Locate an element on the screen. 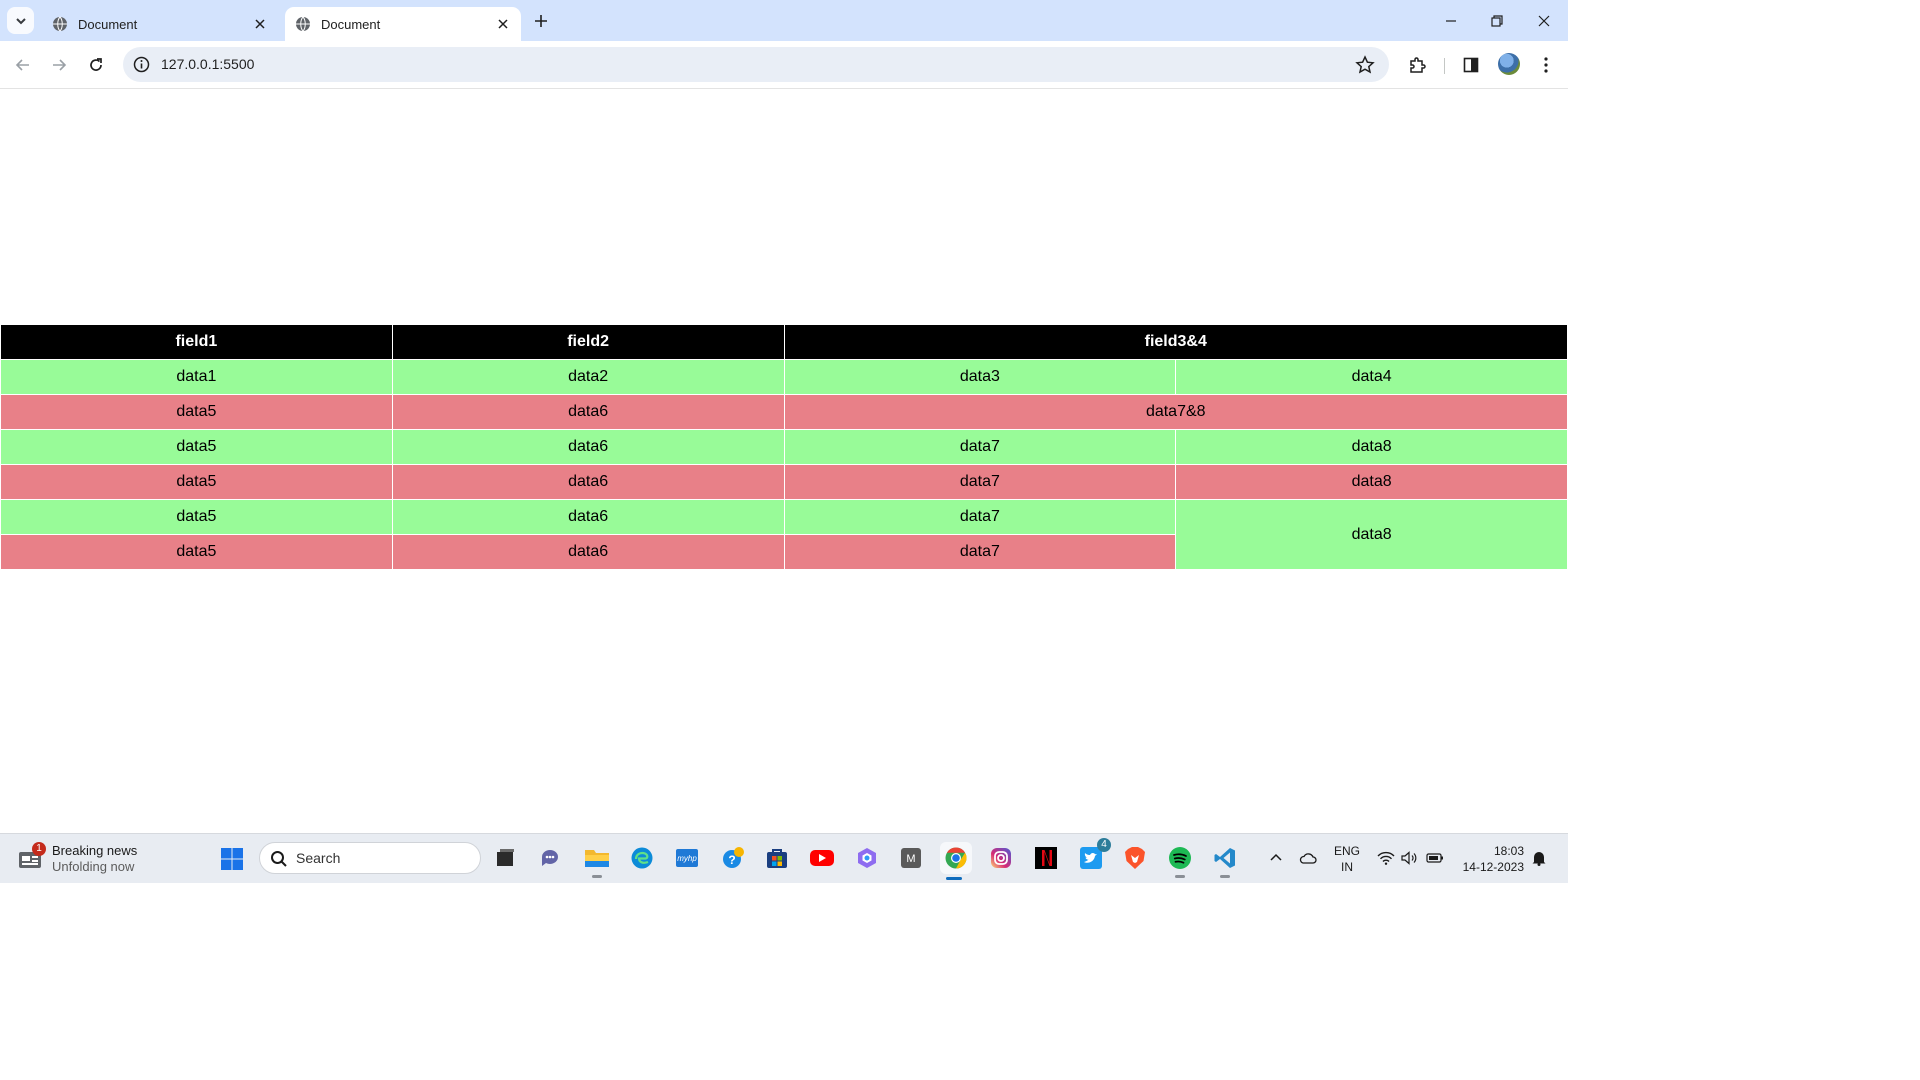  forward-button is located at coordinates (59, 65).